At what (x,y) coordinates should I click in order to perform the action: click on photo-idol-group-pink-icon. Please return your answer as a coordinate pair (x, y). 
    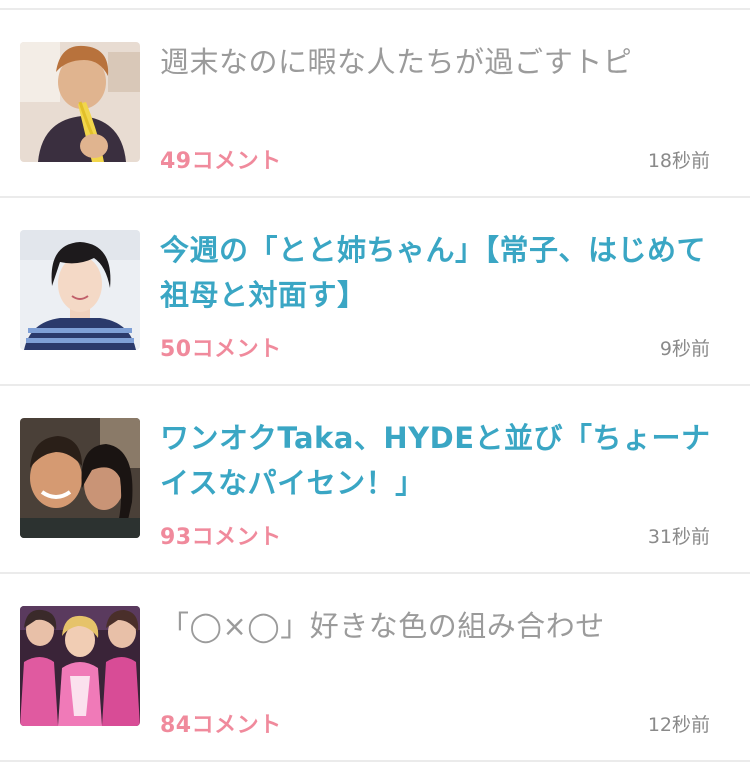
    Looking at the image, I should click on (80, 666).